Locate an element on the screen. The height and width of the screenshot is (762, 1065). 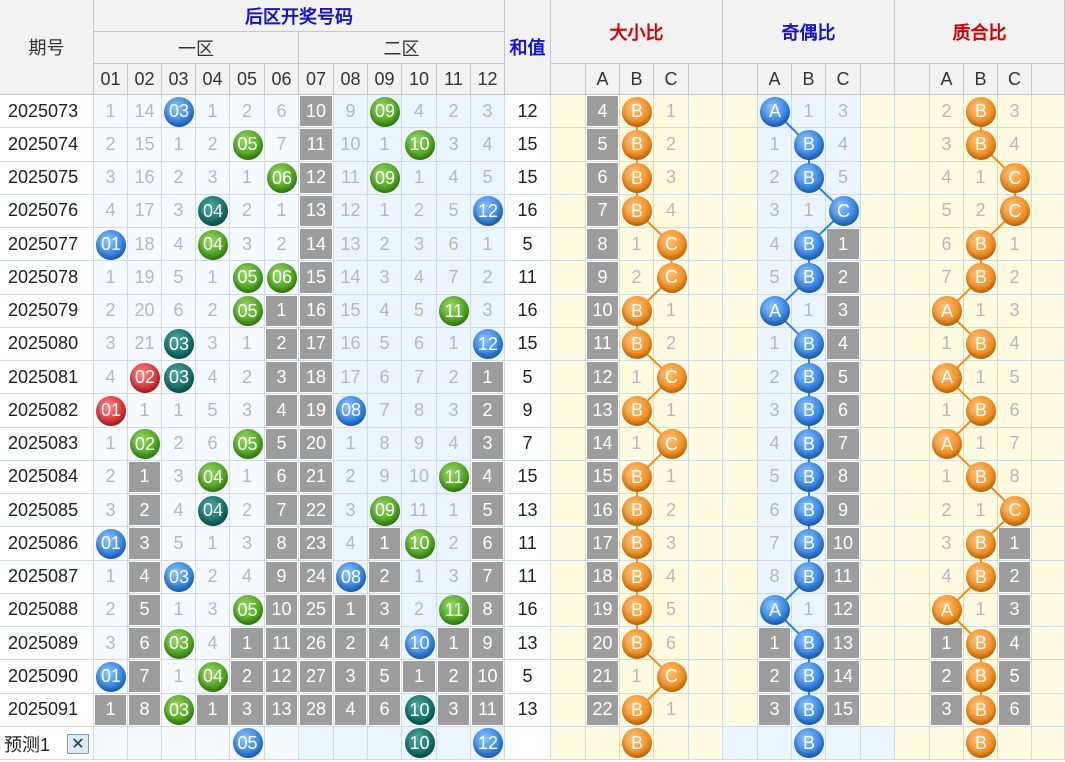
miss-cell: 6 is located at coordinates (179, 311).